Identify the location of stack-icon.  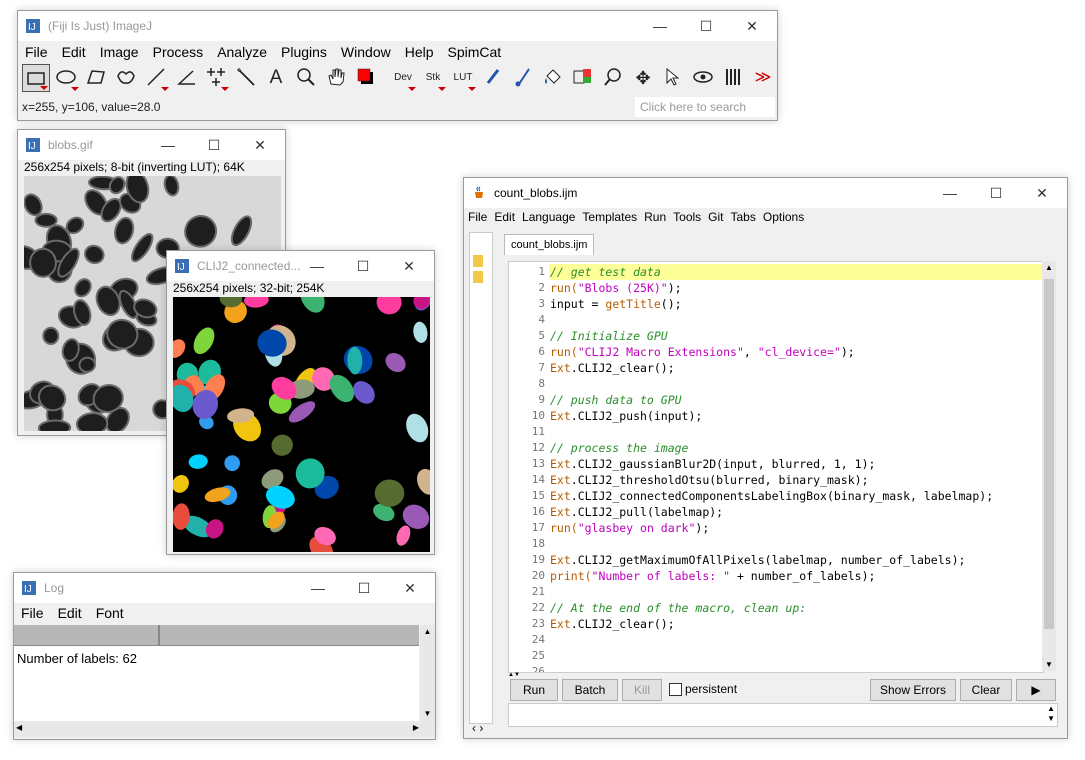
(733, 78).